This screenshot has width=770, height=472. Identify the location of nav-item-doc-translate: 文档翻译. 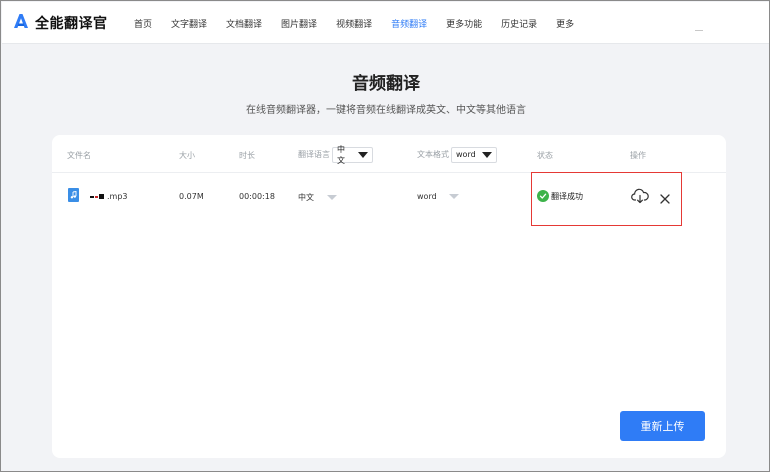
(244, 23).